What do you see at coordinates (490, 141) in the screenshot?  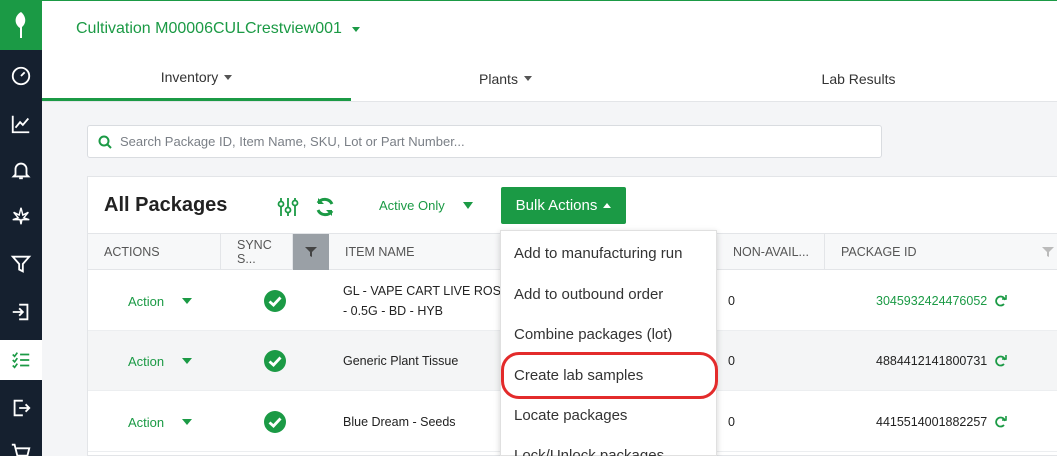 I see `search-input` at bounding box center [490, 141].